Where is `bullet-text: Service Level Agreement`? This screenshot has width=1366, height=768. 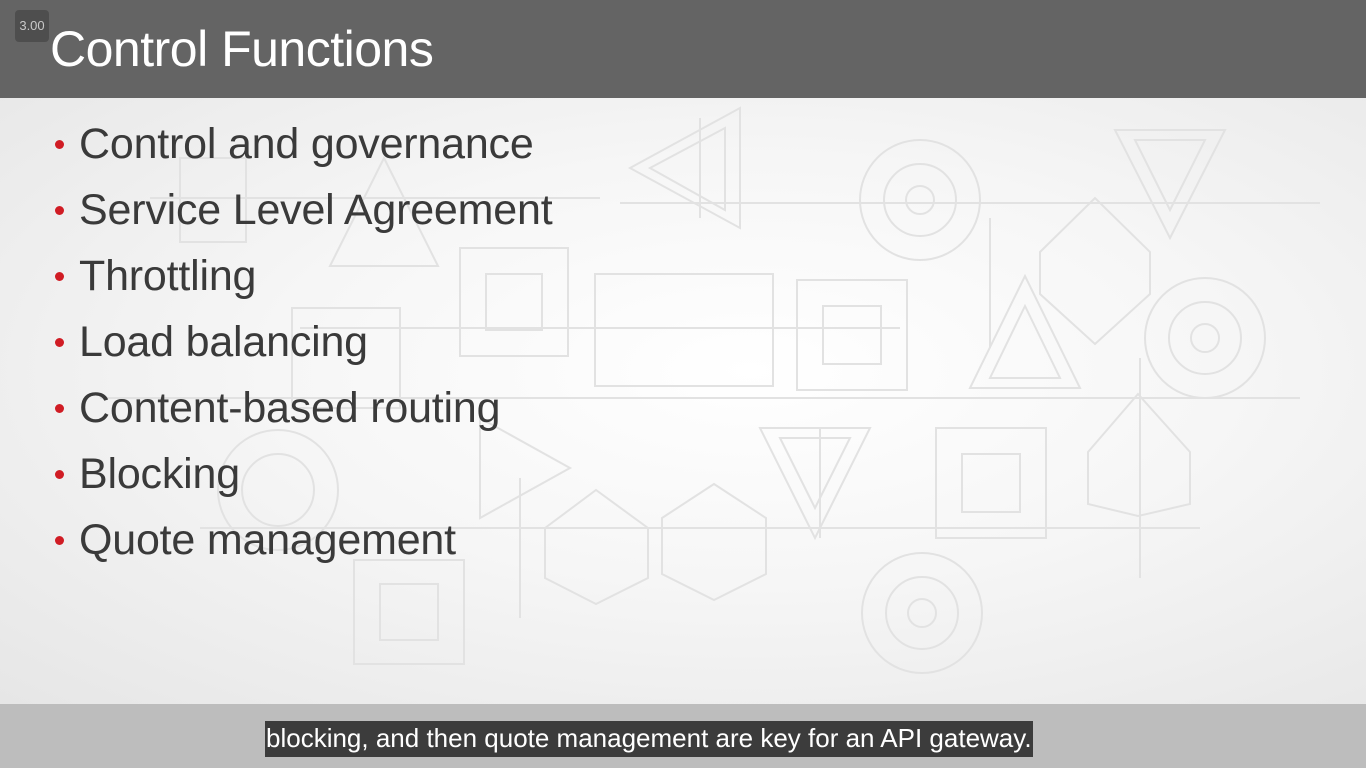 bullet-text: Service Level Agreement is located at coordinates (316, 210).